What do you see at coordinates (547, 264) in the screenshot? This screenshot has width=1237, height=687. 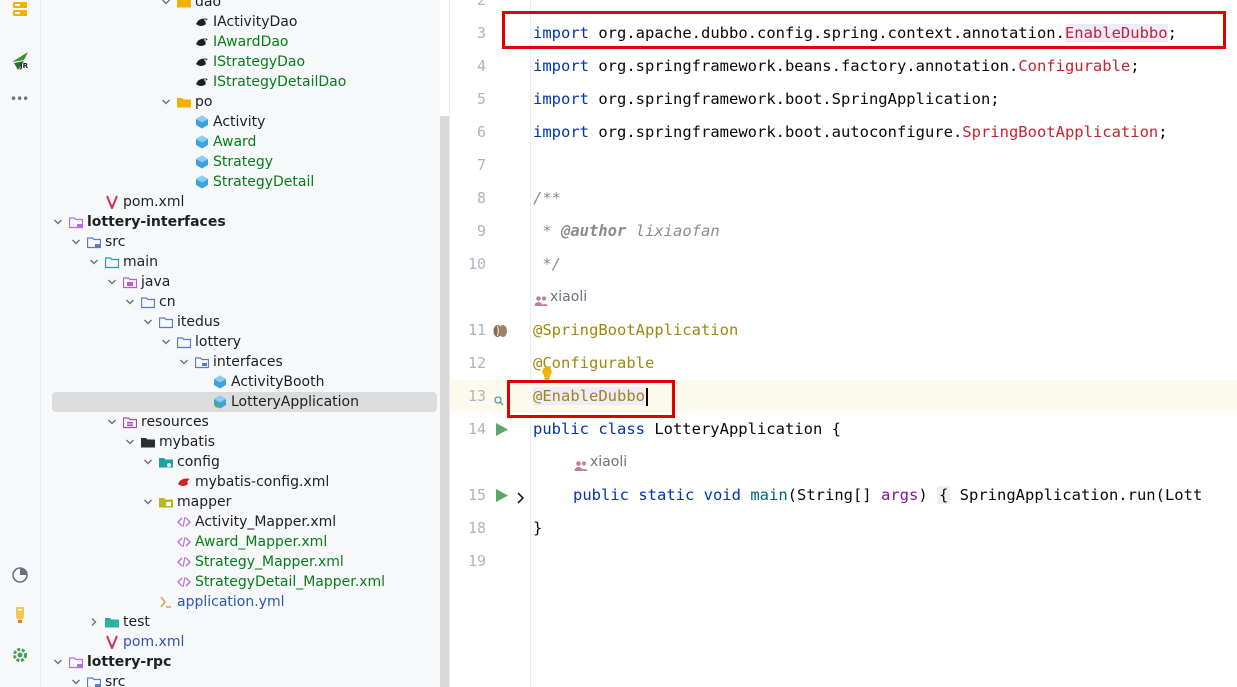 I see `doc-comment-close: */` at bounding box center [547, 264].